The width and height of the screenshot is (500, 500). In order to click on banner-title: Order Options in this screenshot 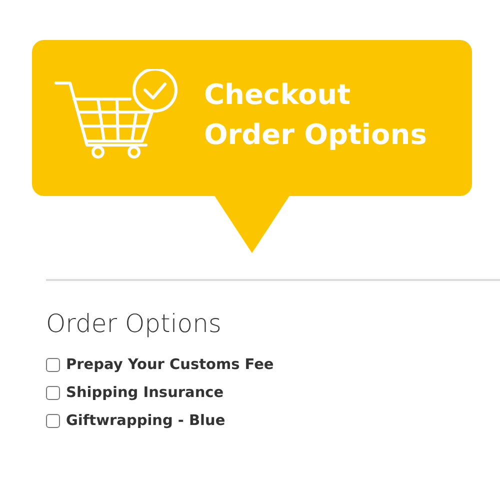, I will do `click(315, 135)`.